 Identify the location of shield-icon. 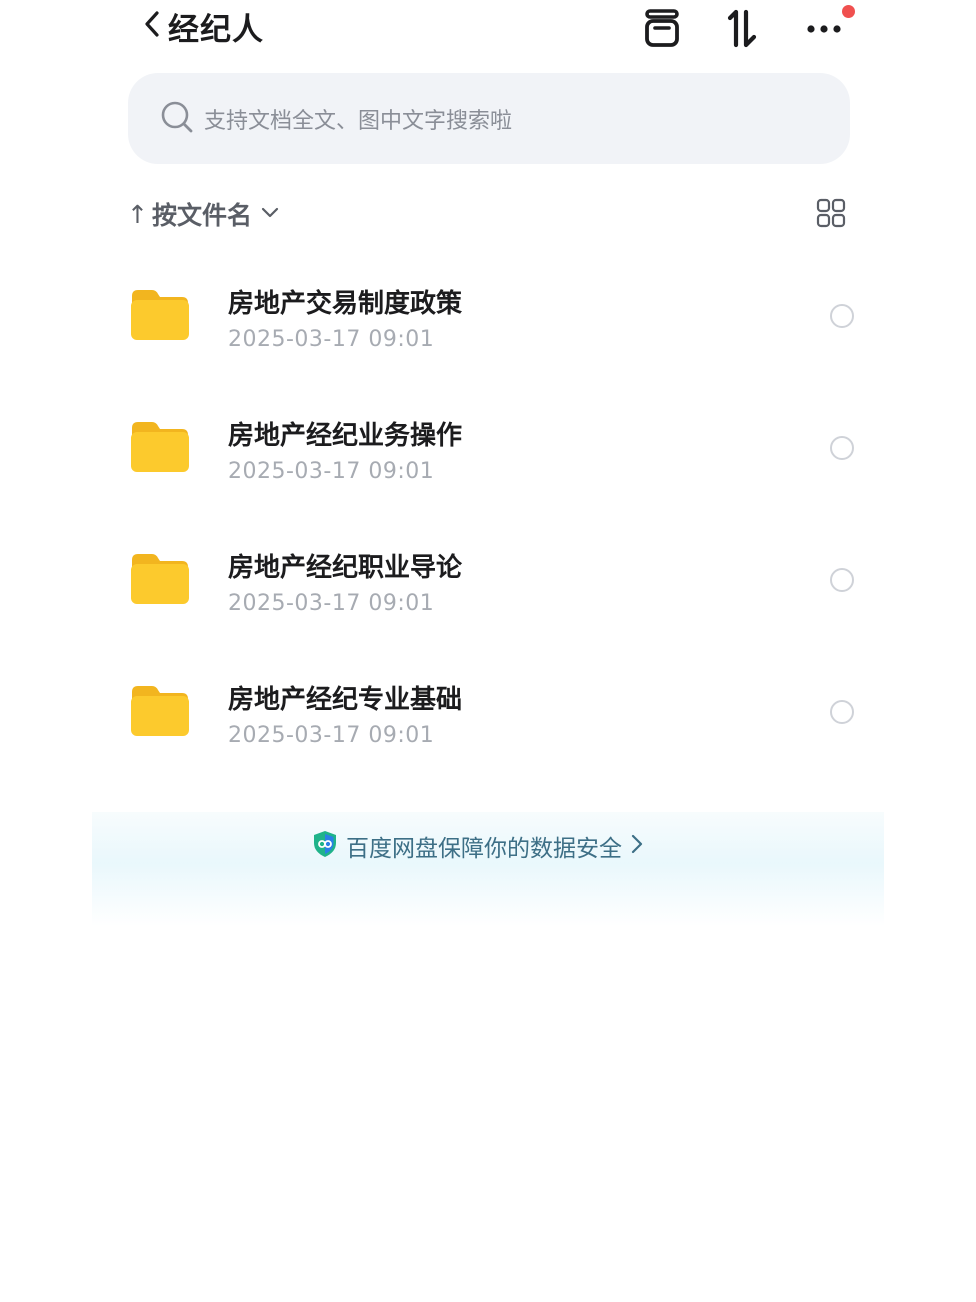
(329, 846).